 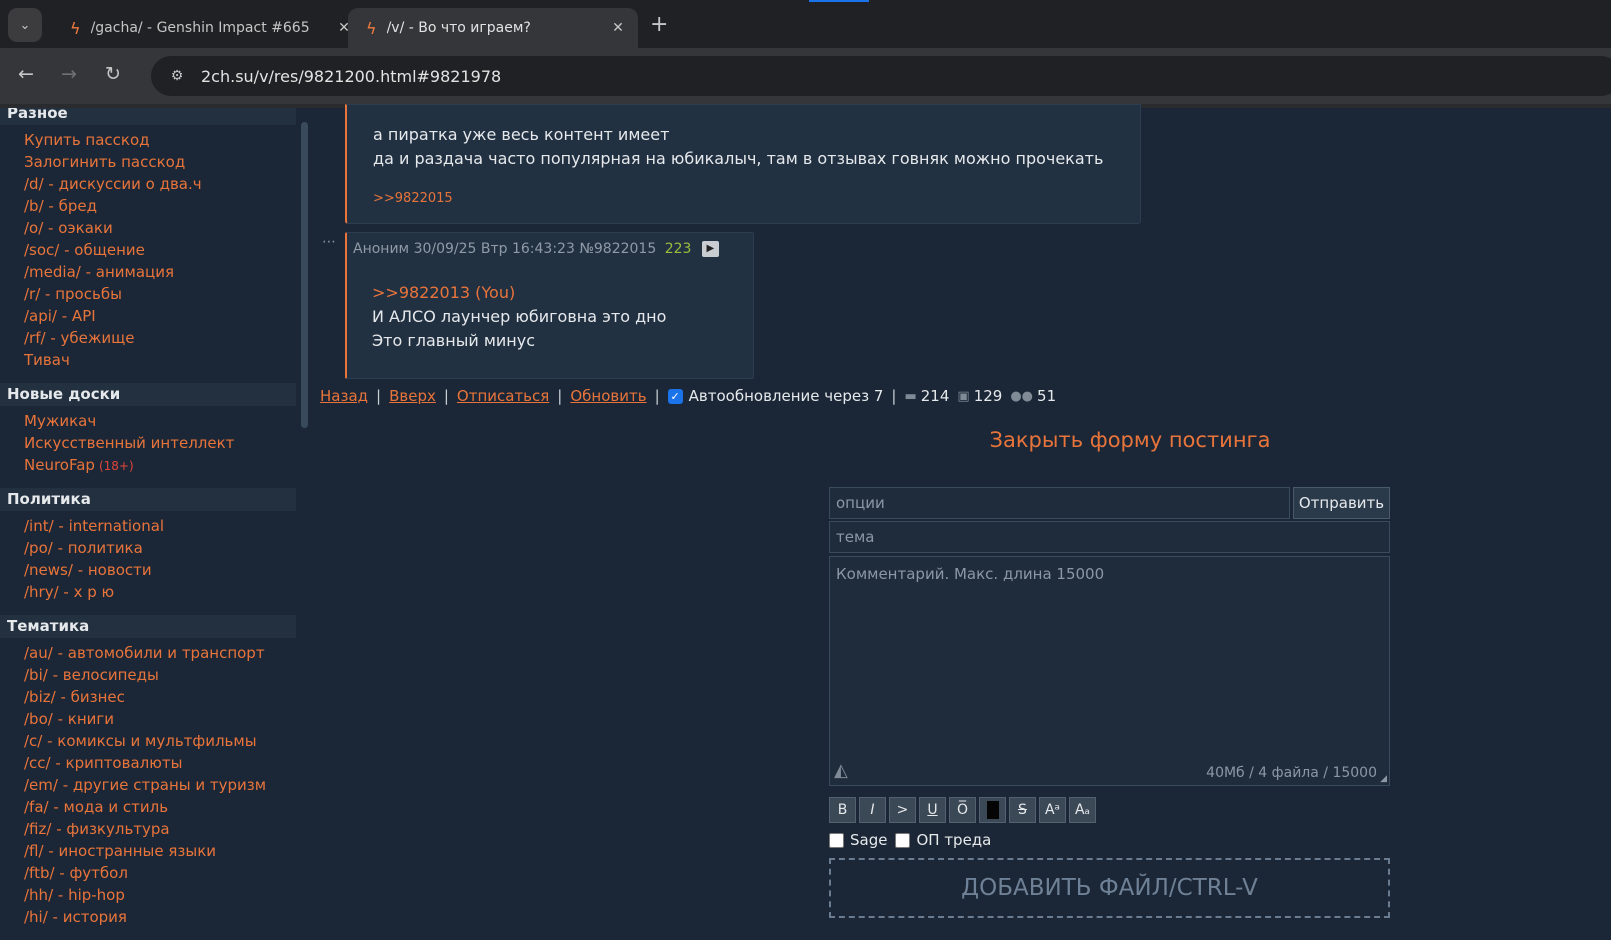 I want to click on send-button: Отправить, so click(x=1341, y=503).